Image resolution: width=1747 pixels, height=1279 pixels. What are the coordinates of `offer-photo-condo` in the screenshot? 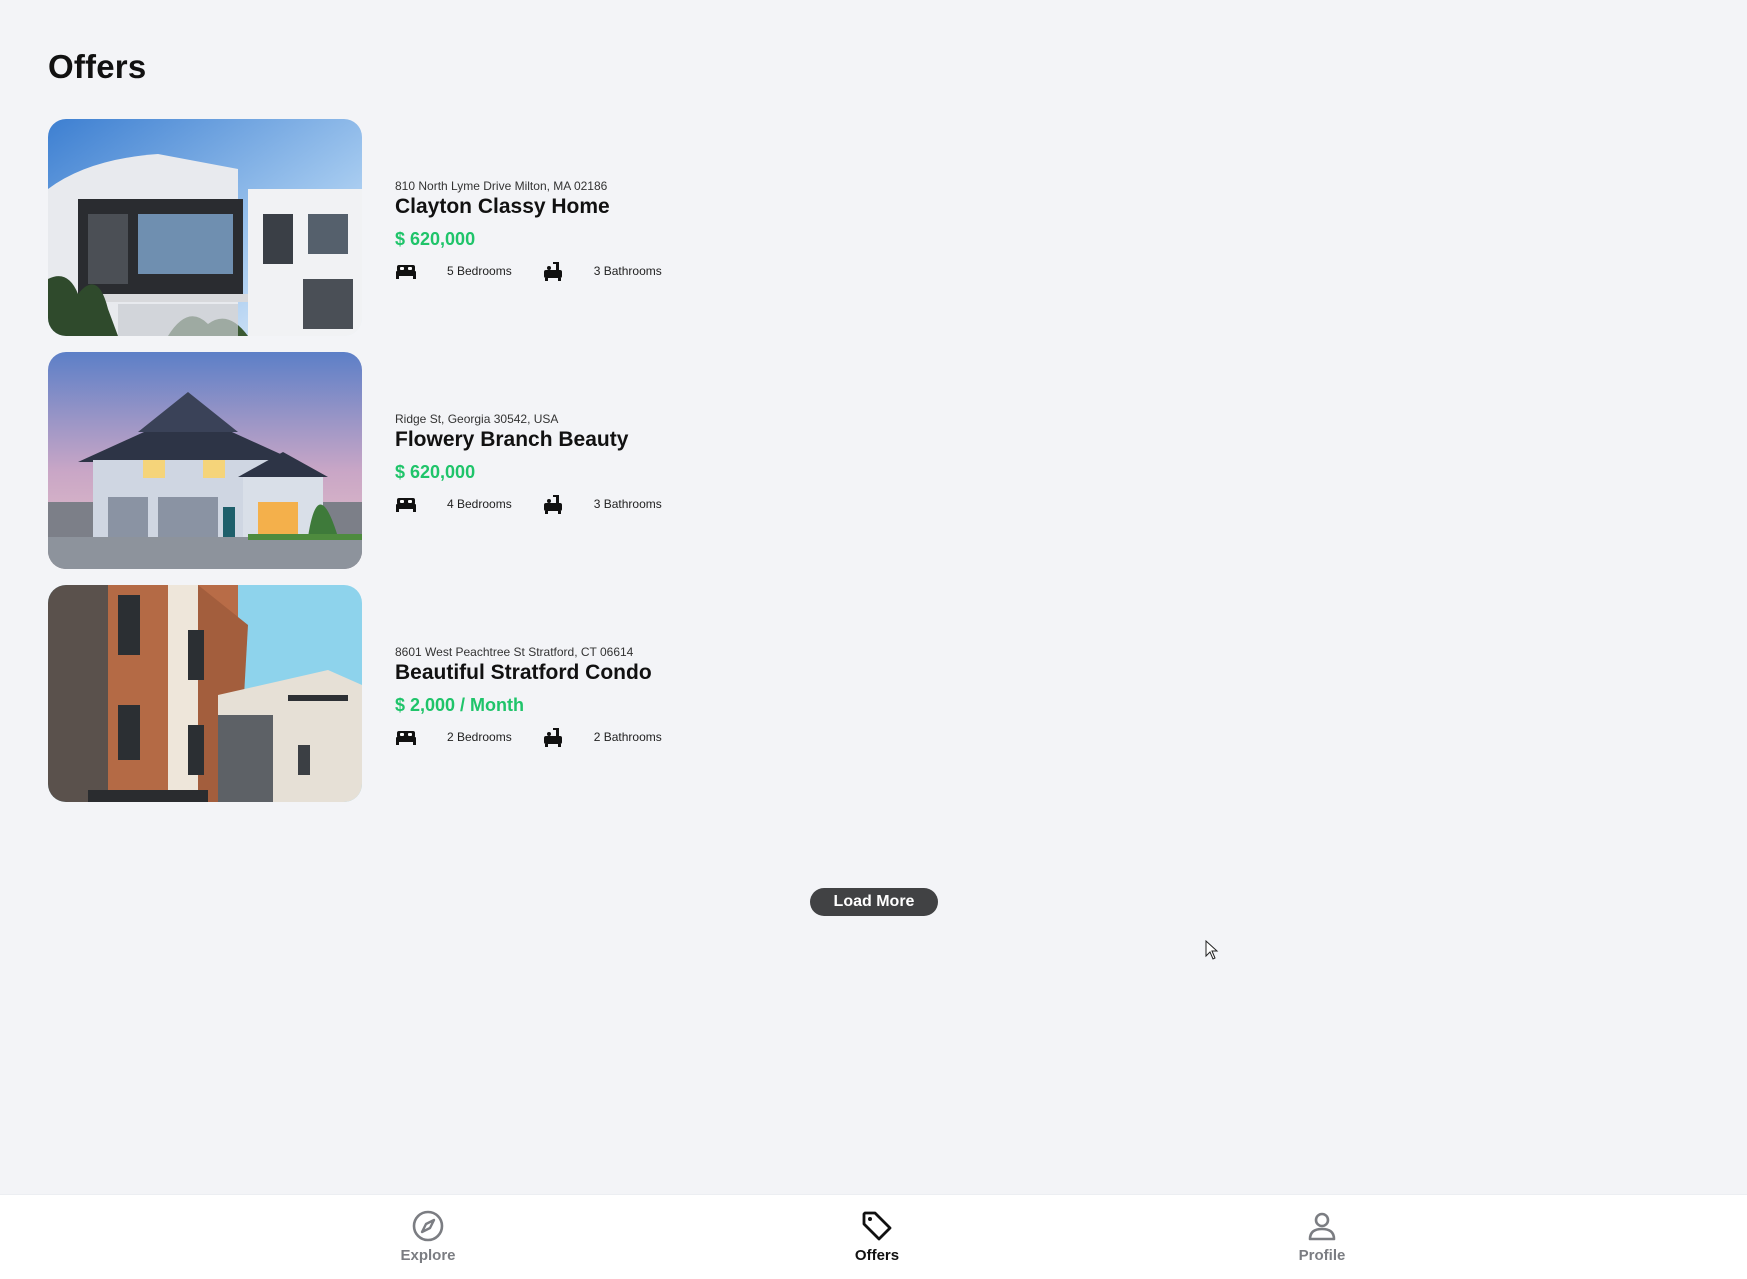 It's located at (205, 693).